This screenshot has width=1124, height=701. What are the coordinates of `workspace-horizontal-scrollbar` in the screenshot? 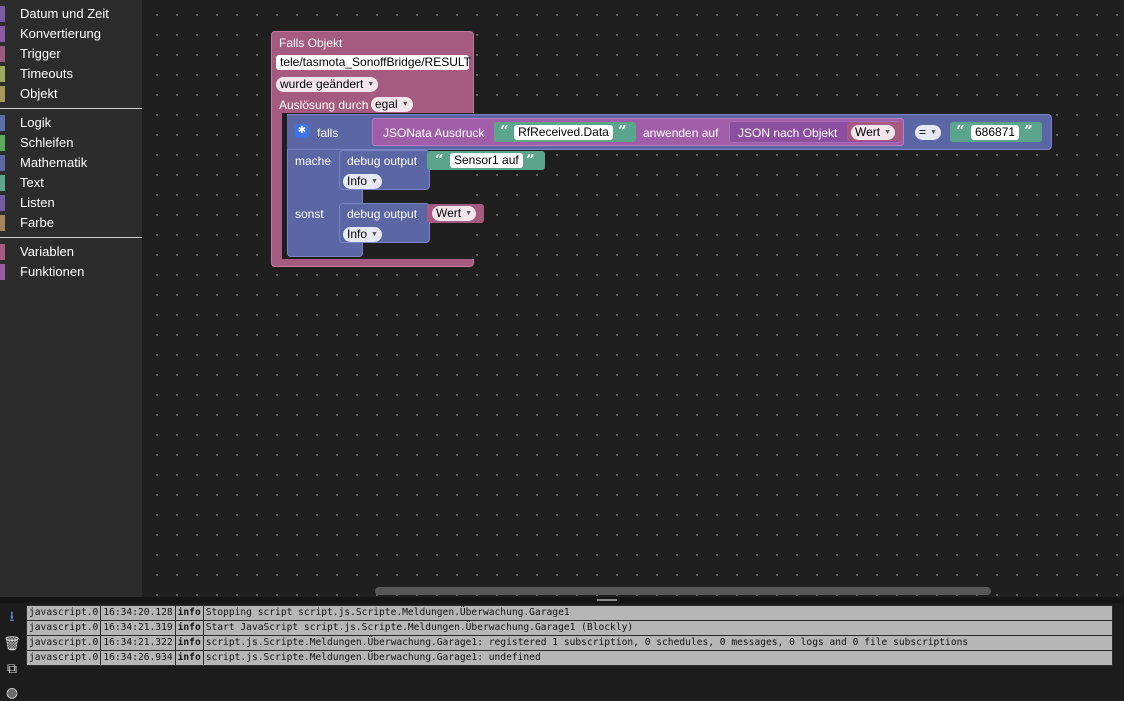 It's located at (683, 591).